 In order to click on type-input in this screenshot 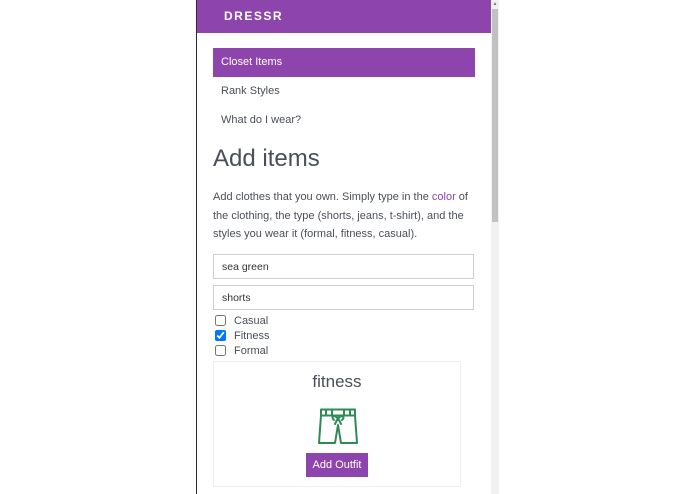, I will do `click(343, 297)`.